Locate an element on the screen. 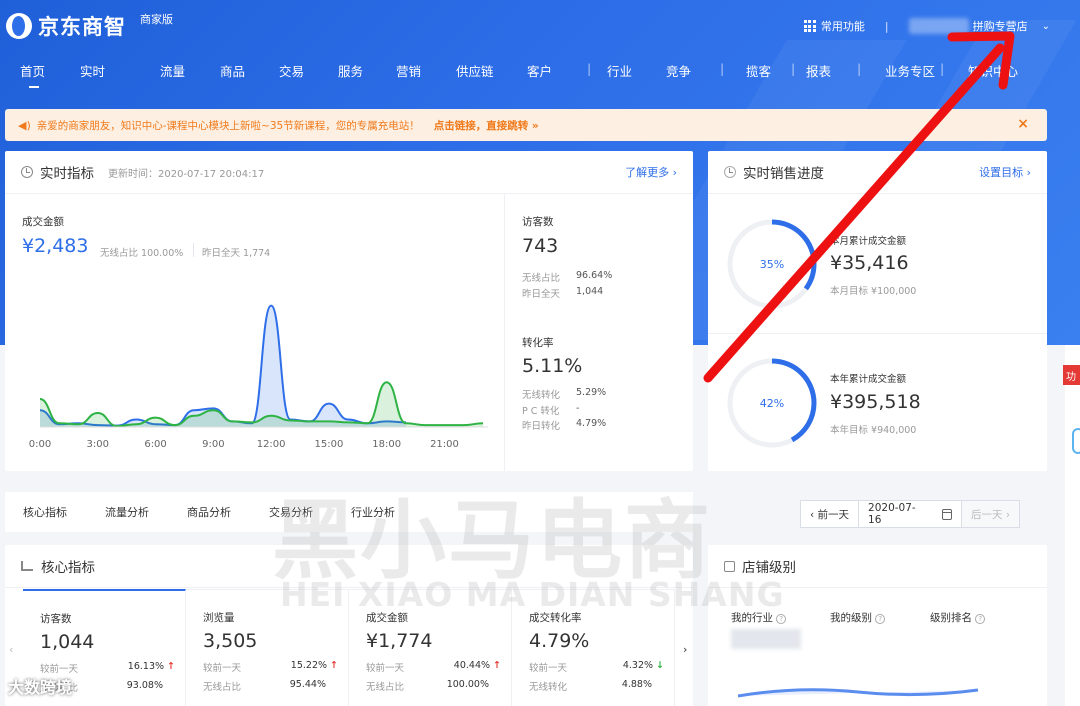 Image resolution: width=1080 pixels, height=706 pixels. update-time: 更新时间：2020-07-17 20:04:17 is located at coordinates (186, 174).